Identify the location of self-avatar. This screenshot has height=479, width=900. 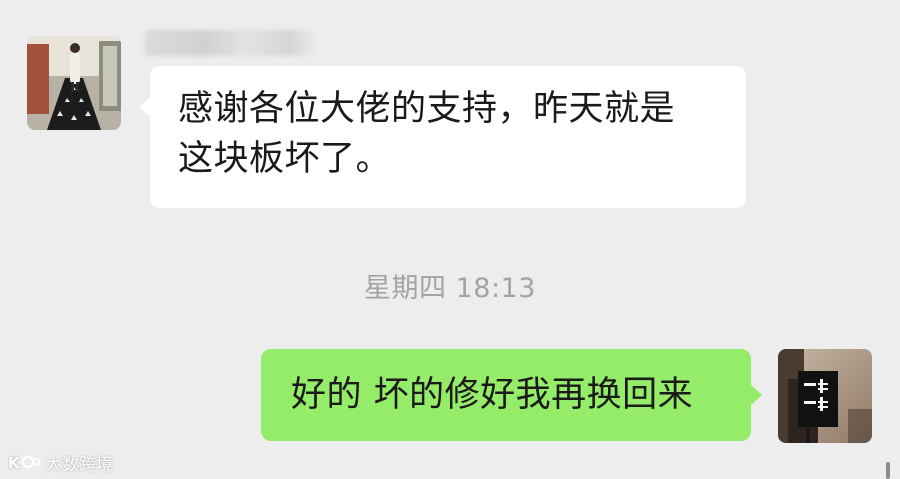
(825, 396).